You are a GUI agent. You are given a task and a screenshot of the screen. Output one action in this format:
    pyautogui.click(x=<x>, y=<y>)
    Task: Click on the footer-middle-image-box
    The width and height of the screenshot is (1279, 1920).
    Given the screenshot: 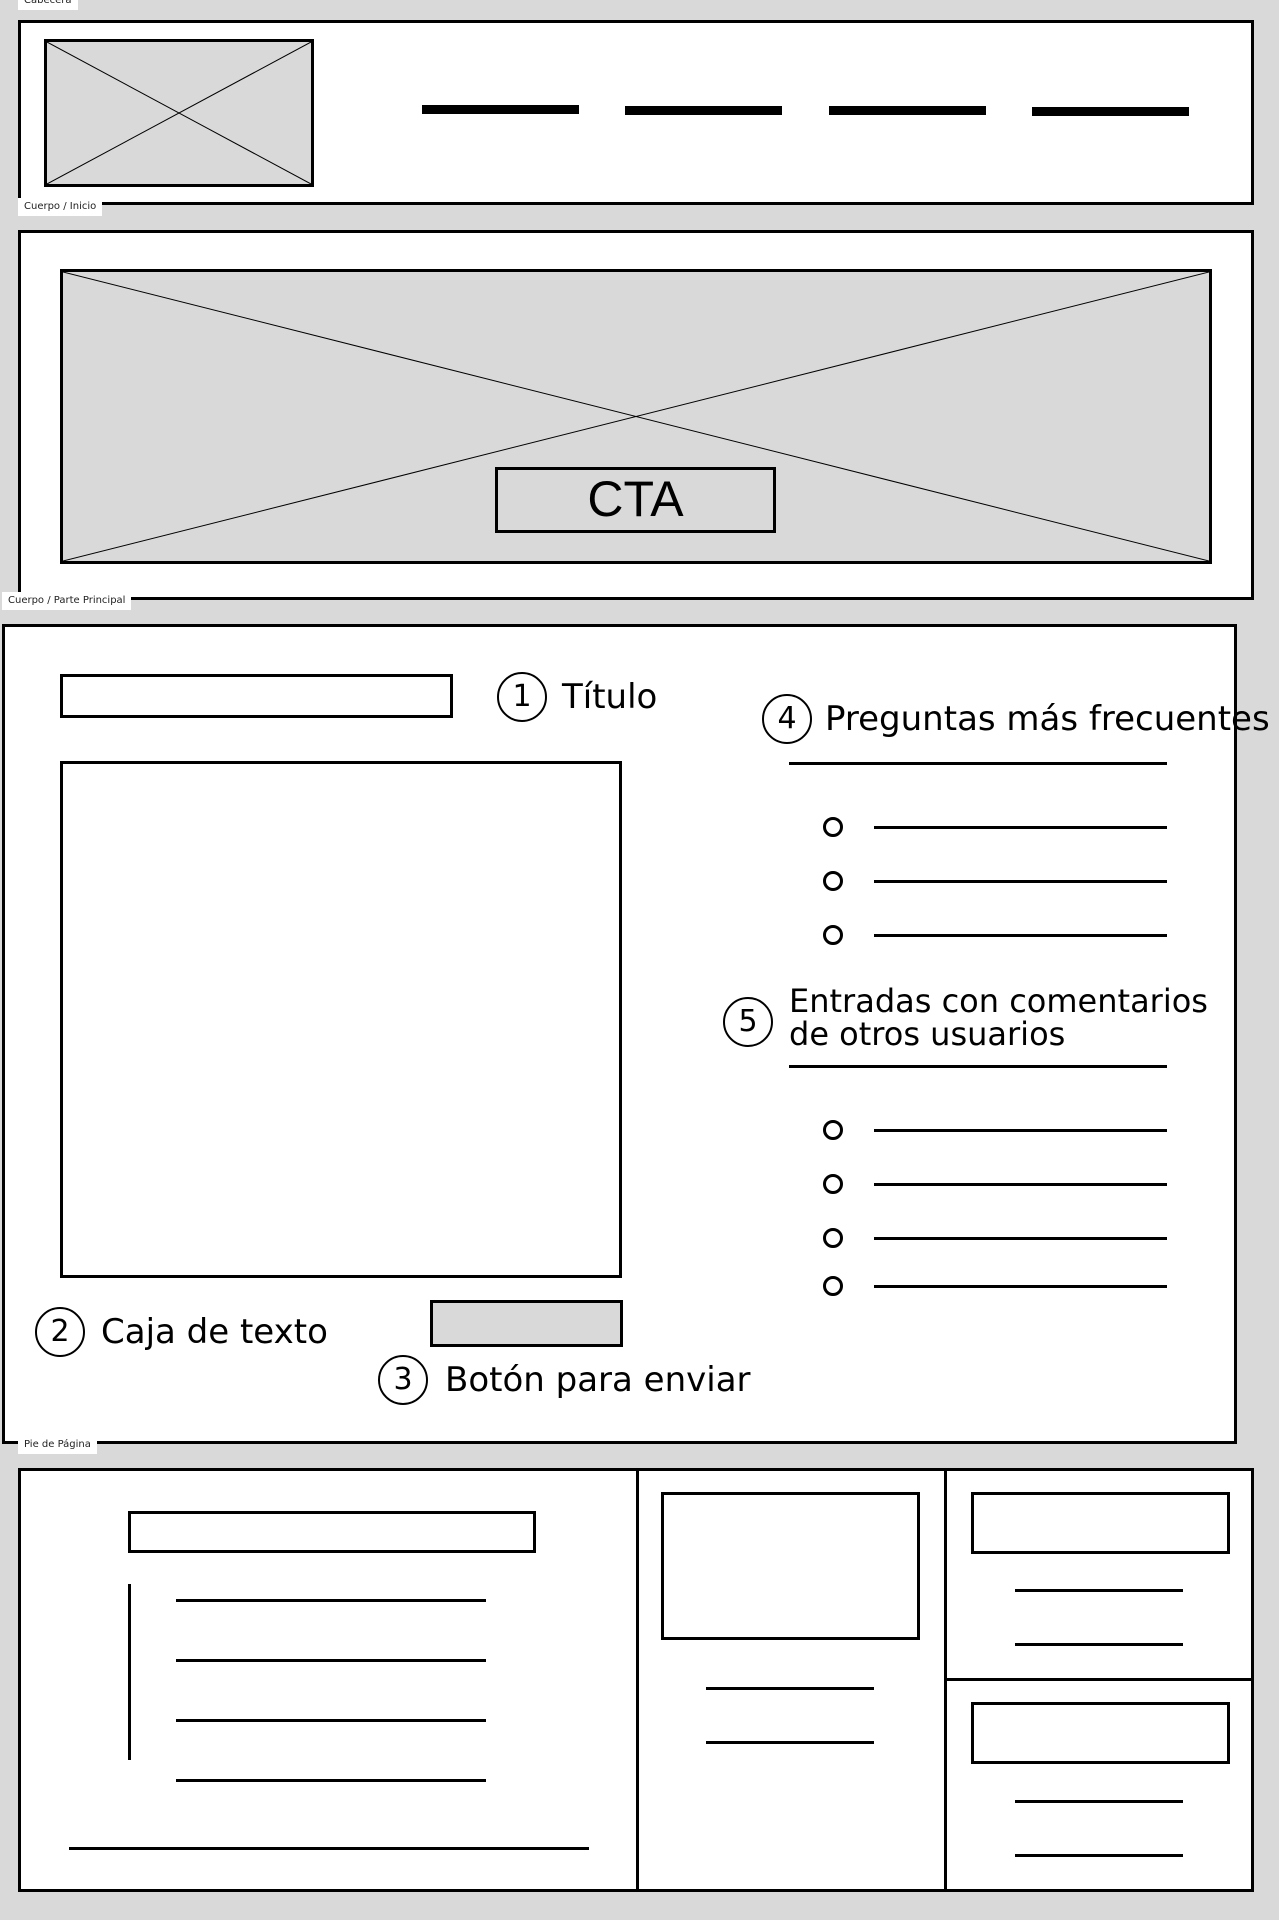 What is the action you would take?
    pyautogui.click(x=790, y=1566)
    